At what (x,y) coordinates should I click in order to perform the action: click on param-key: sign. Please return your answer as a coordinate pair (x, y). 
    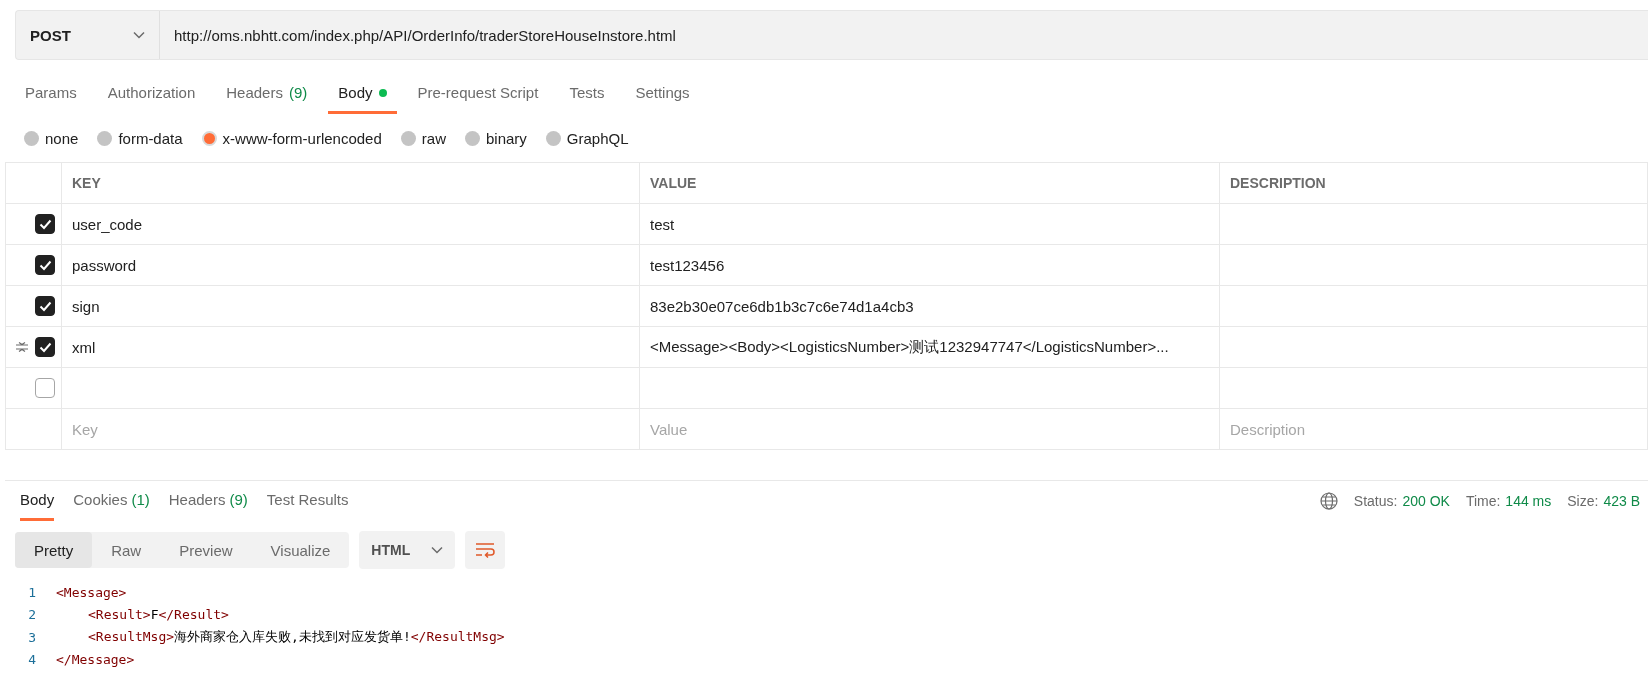
    Looking at the image, I should click on (86, 306).